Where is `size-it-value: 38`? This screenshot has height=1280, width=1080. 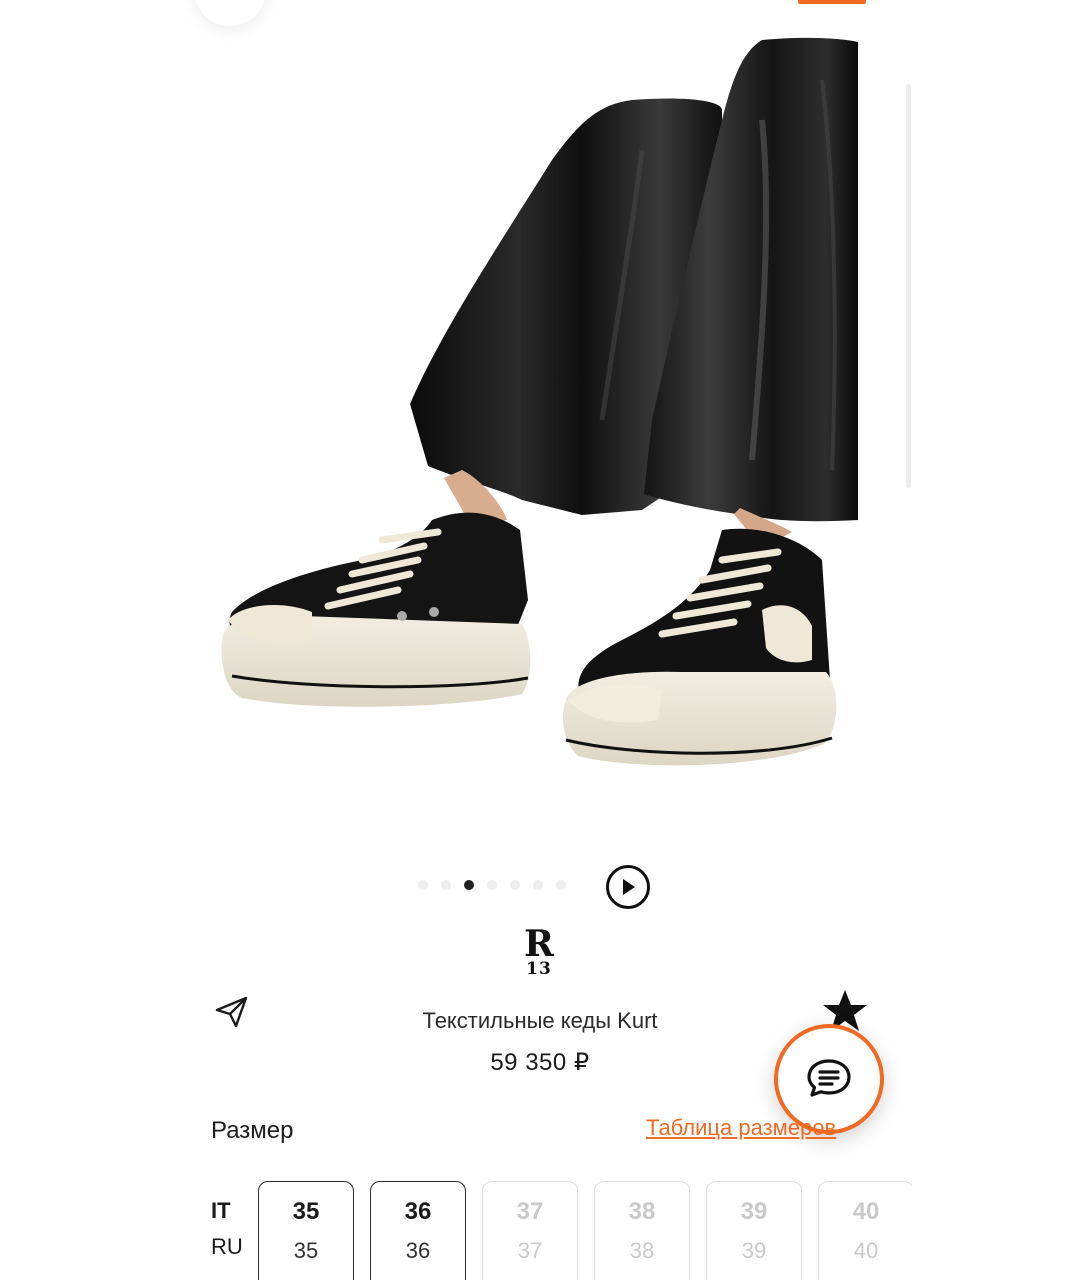 size-it-value: 38 is located at coordinates (642, 1211).